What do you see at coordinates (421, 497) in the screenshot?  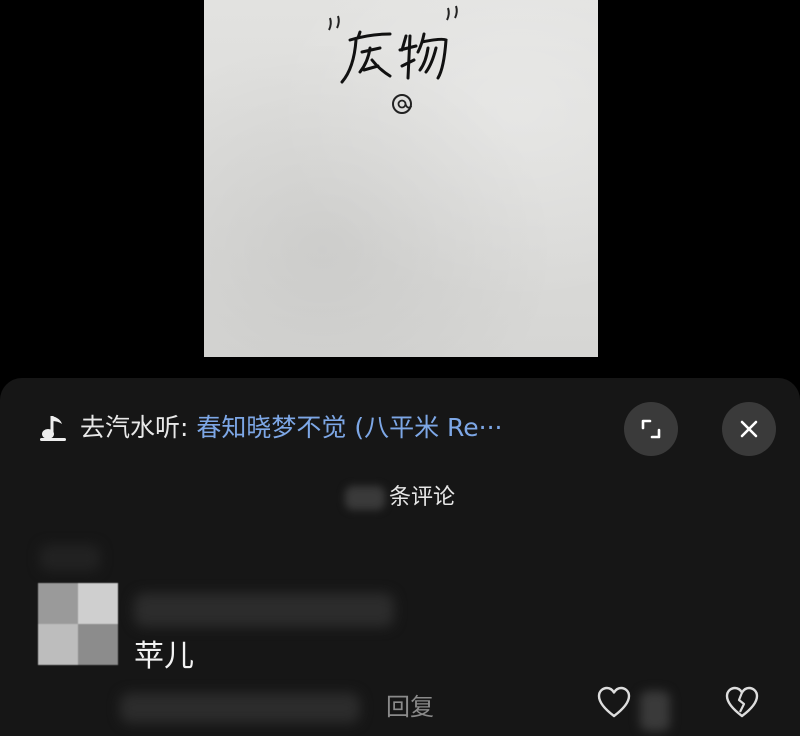 I see `comment-count-label: 条评论` at bounding box center [421, 497].